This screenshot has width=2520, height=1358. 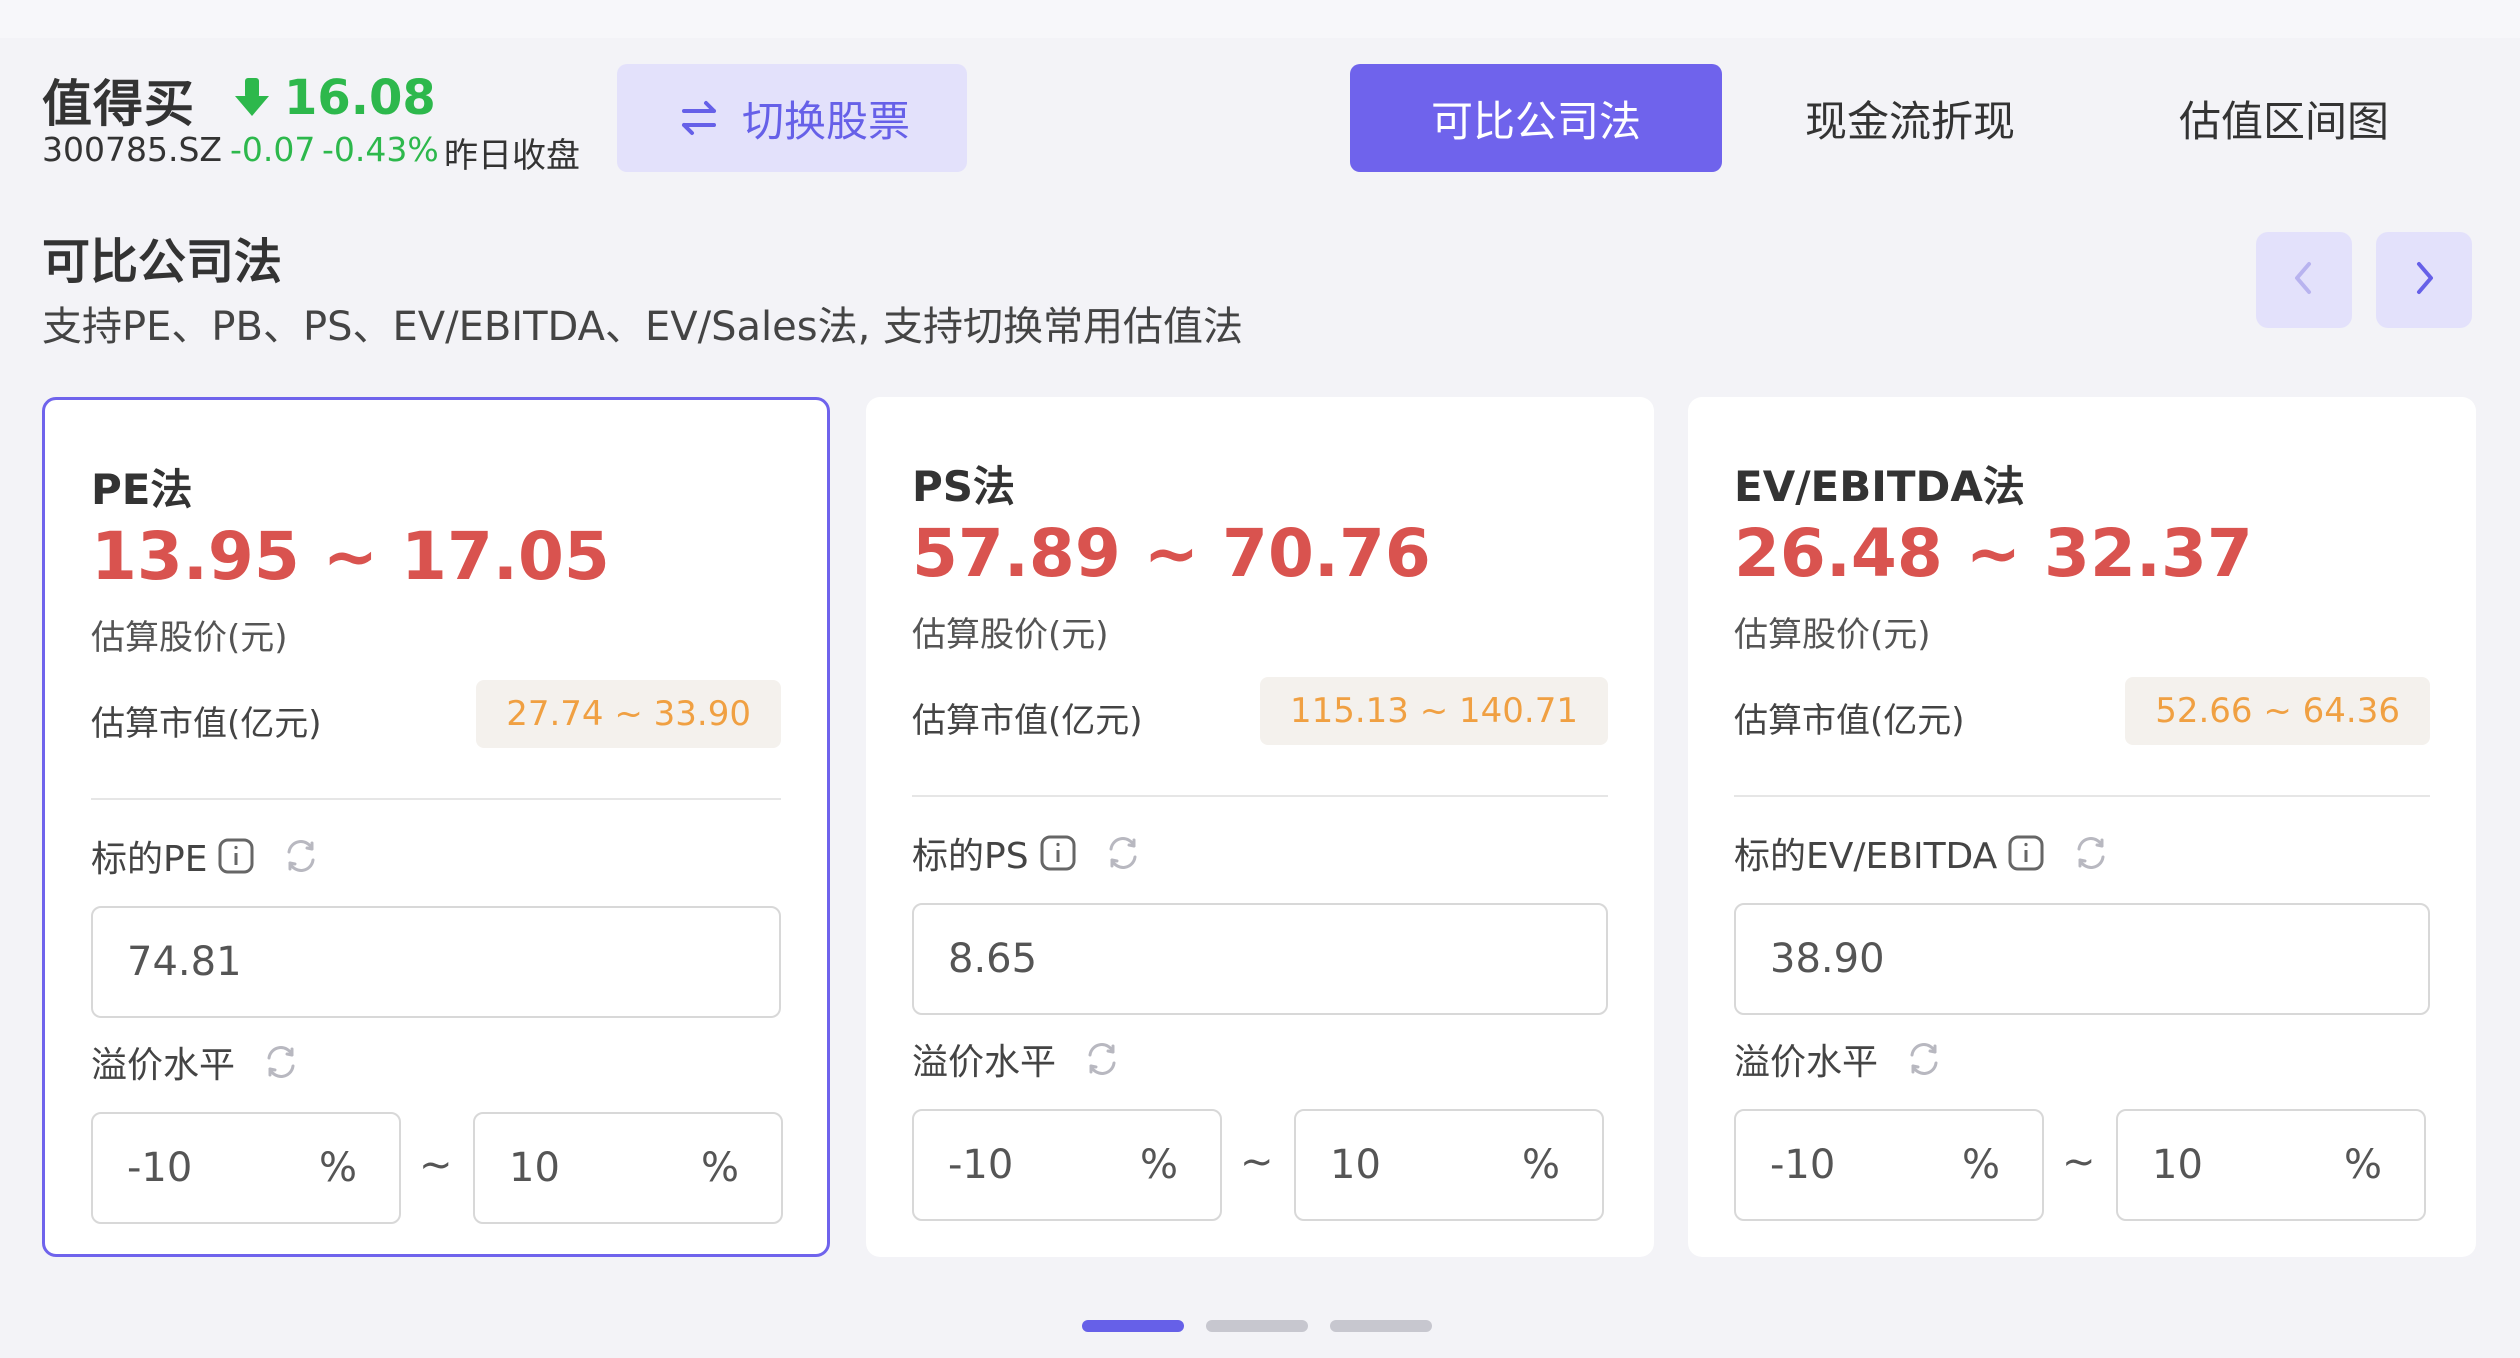 I want to click on market-value-badge: 27.74 ~ 33.90, so click(x=628, y=714).